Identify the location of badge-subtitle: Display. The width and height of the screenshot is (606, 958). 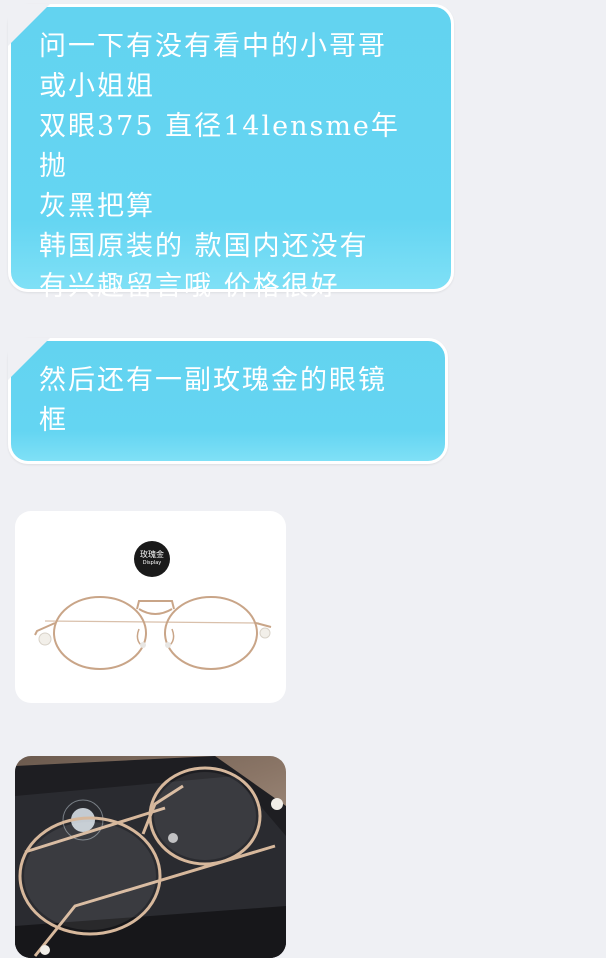
(152, 563).